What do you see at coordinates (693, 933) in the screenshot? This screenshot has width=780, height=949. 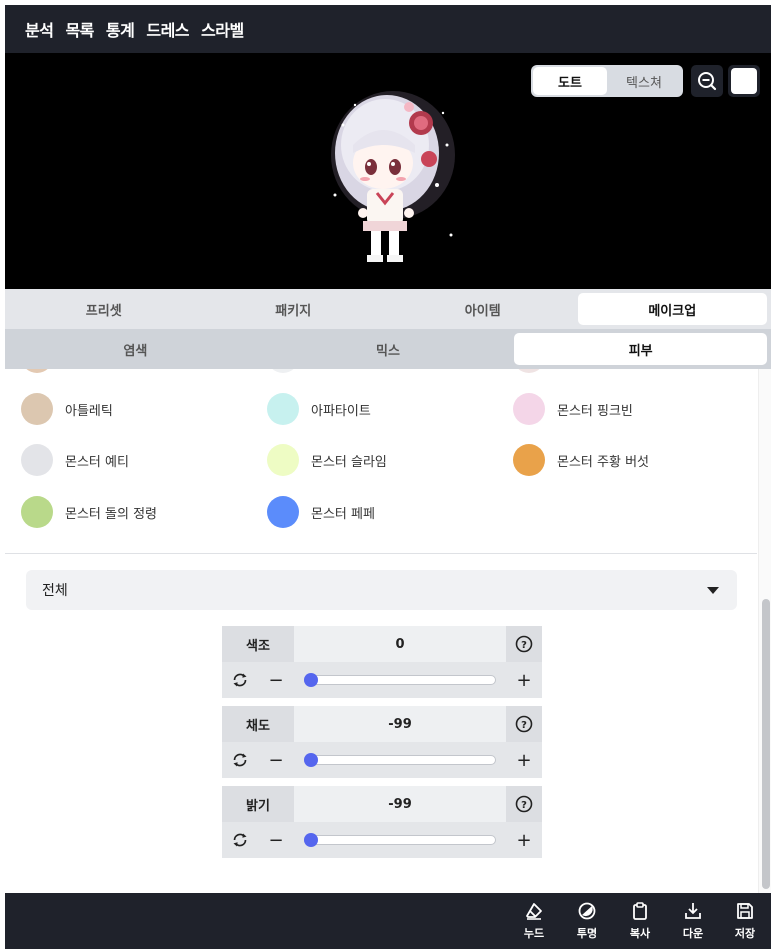 I see `download-label: 다운` at bounding box center [693, 933].